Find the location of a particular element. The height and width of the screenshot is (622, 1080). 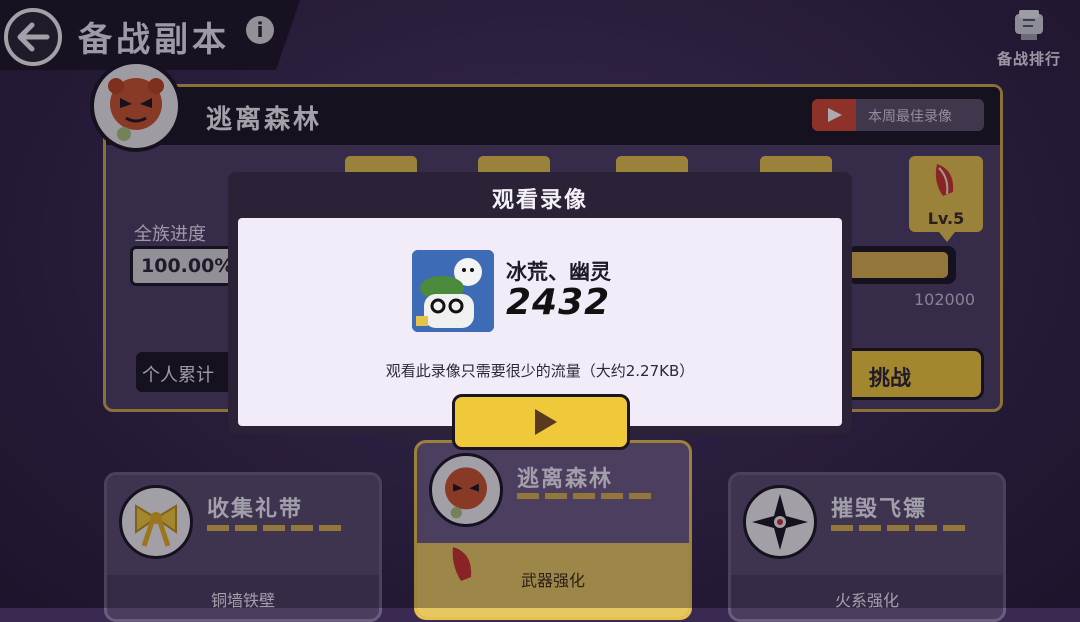

play-icon is located at coordinates (546, 422).